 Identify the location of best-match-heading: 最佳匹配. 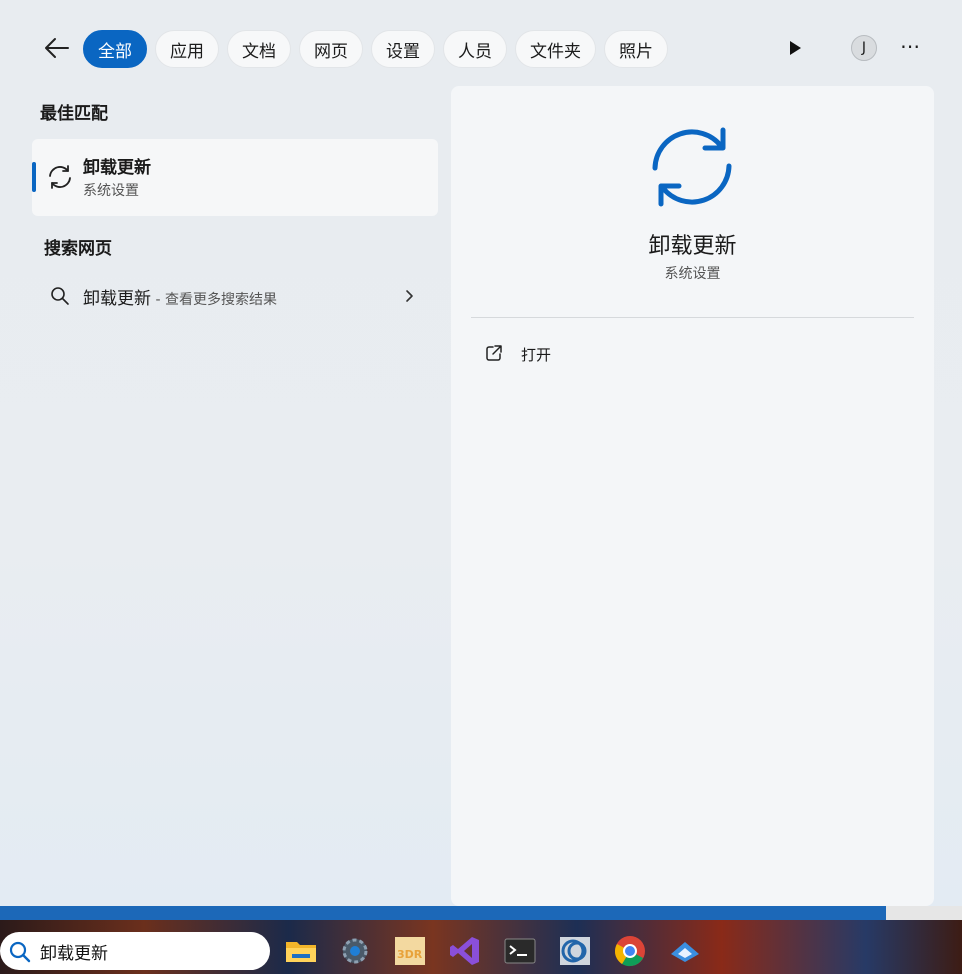
(74, 114).